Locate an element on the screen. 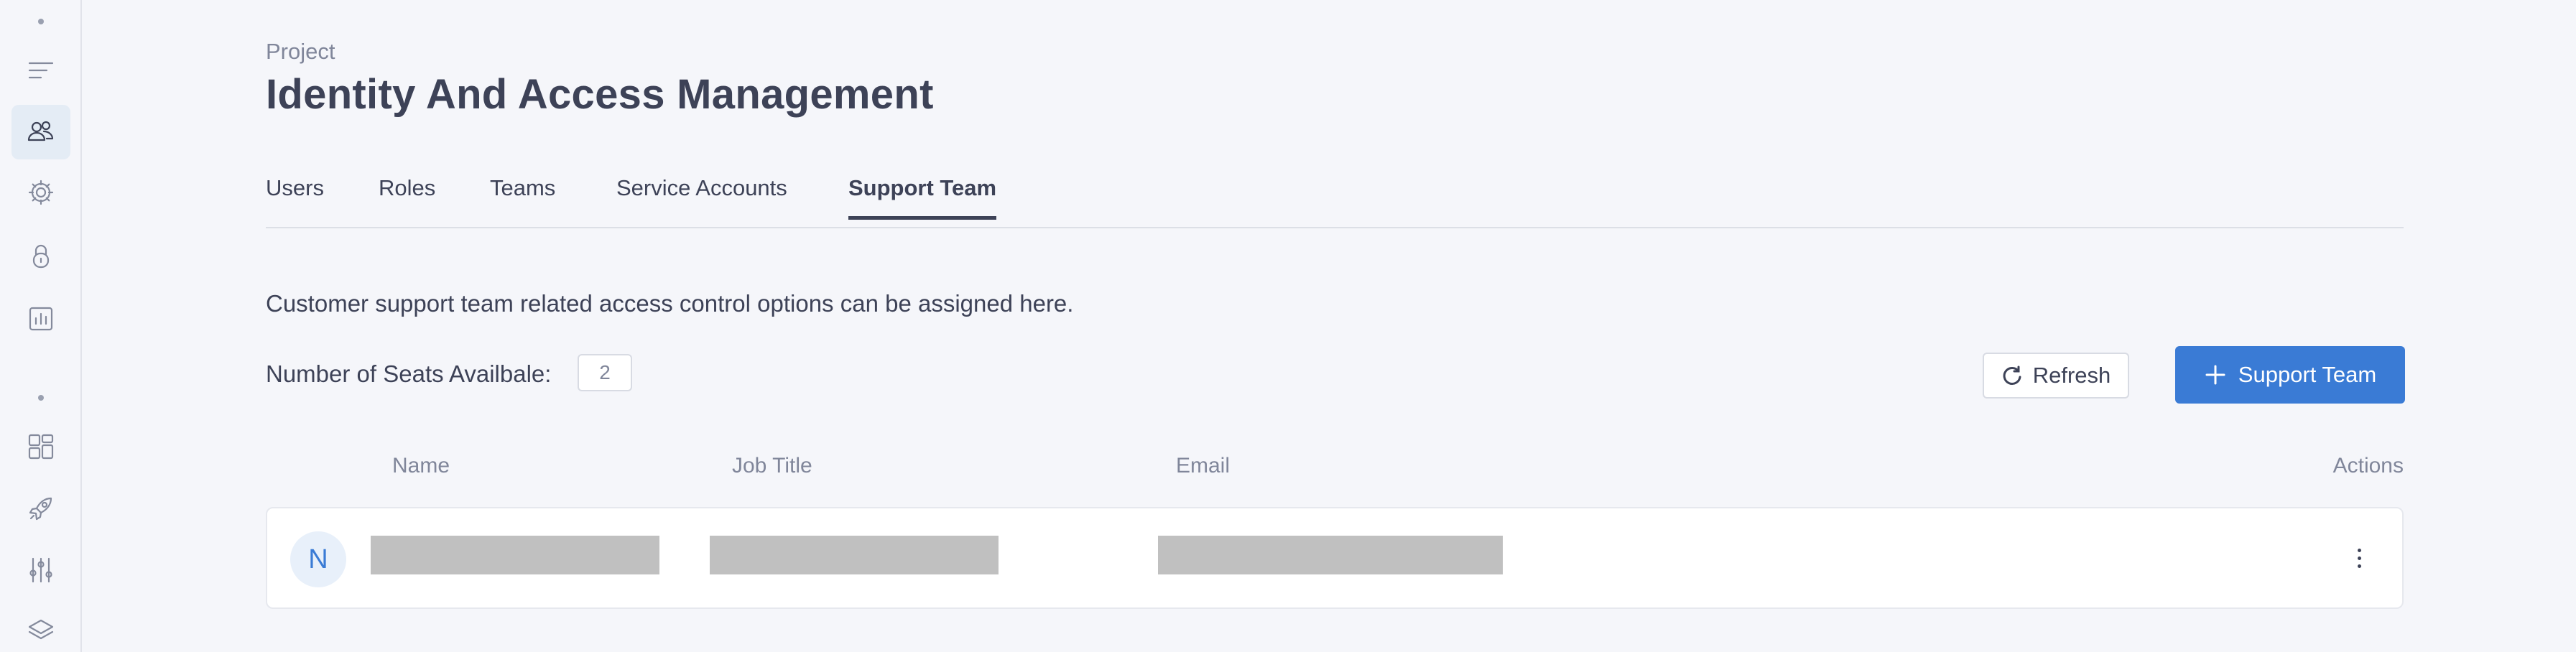  lock-icon is located at coordinates (41, 256).